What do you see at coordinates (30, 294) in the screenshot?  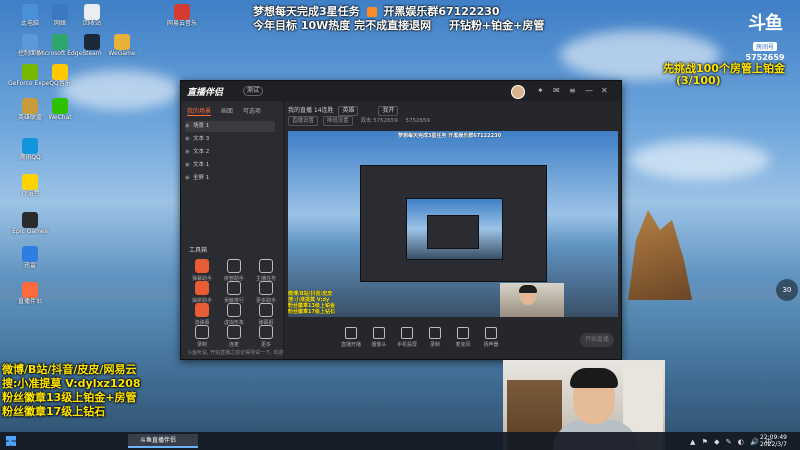 I see `desktop-icon: 直播伴侣` at bounding box center [30, 294].